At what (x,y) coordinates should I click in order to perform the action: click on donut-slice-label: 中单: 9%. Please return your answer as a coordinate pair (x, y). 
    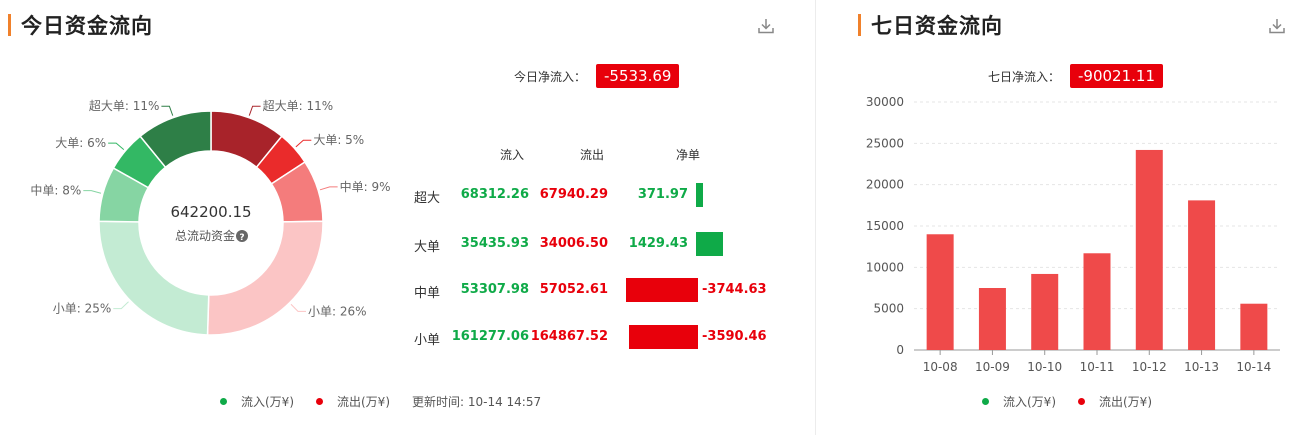
    Looking at the image, I should click on (365, 186).